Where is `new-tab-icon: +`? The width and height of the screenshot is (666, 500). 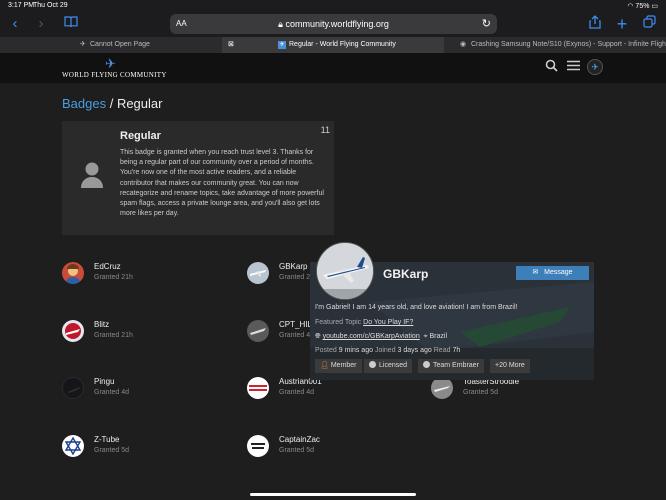
new-tab-icon: + is located at coordinates (622, 24).